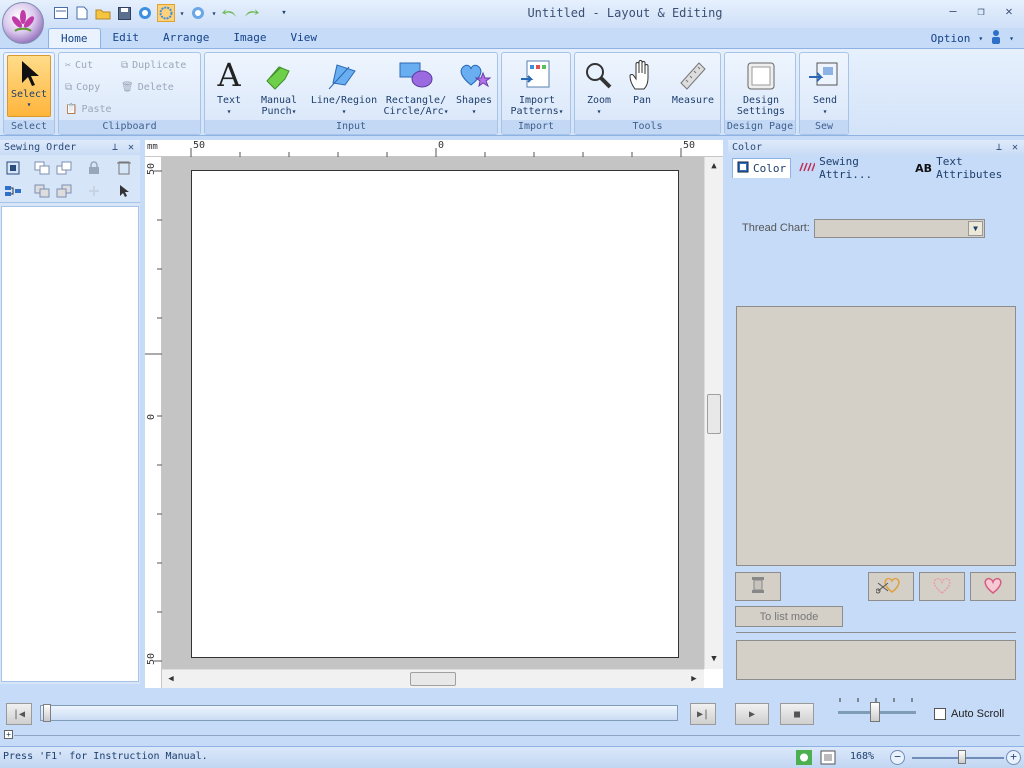 The image size is (1024, 768). I want to click on stop-icon: ■, so click(797, 714).